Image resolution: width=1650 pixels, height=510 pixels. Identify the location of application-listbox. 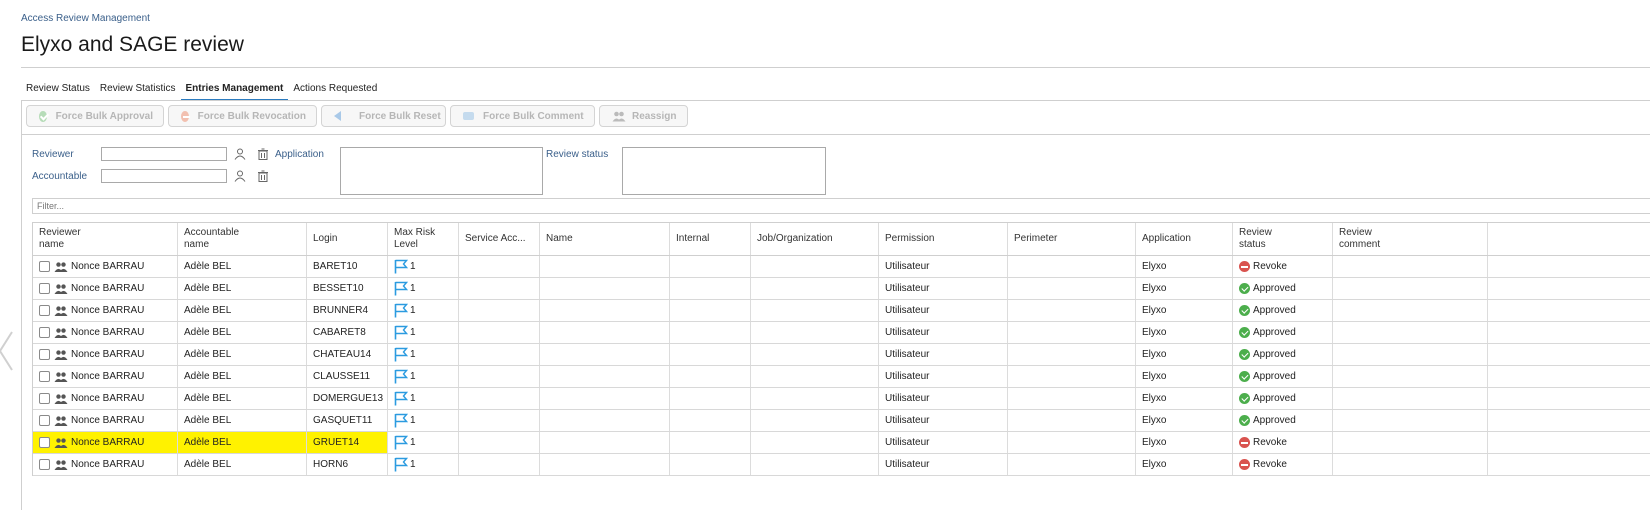
(441, 171).